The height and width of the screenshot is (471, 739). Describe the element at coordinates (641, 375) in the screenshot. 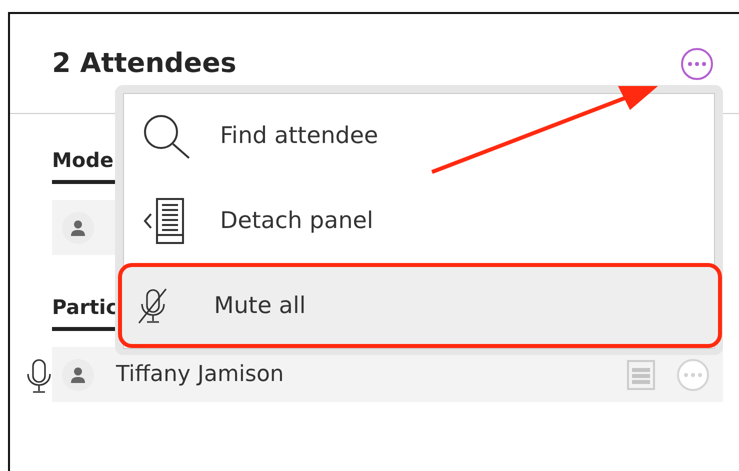

I see `list-icon` at that location.